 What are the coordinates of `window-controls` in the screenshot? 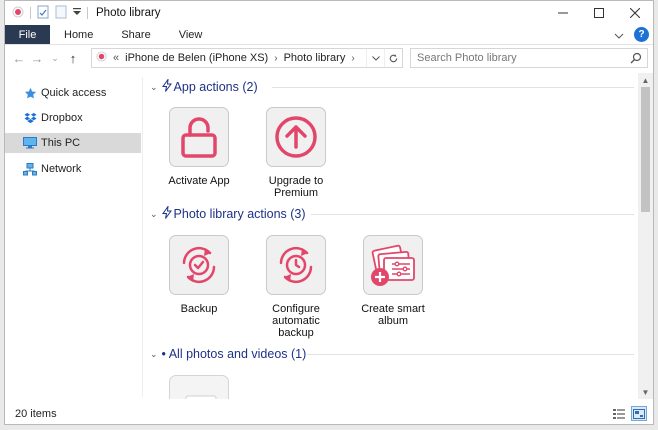 It's located at (599, 13).